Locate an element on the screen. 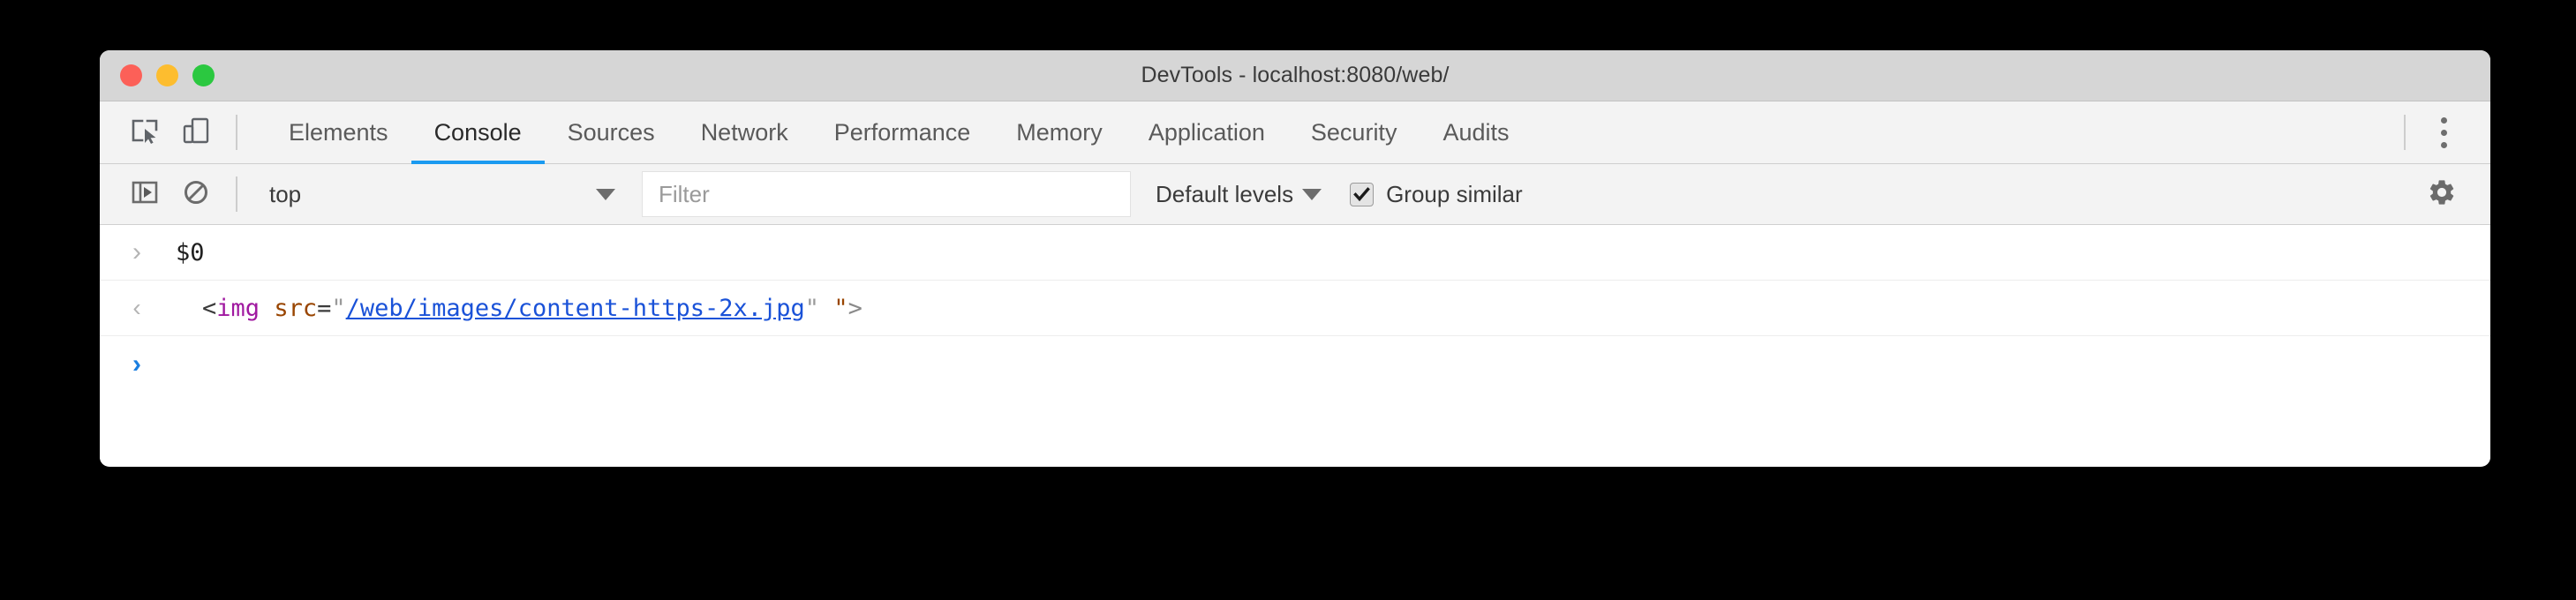 This screenshot has height=600, width=2576. device-toolbar-button is located at coordinates (196, 132).